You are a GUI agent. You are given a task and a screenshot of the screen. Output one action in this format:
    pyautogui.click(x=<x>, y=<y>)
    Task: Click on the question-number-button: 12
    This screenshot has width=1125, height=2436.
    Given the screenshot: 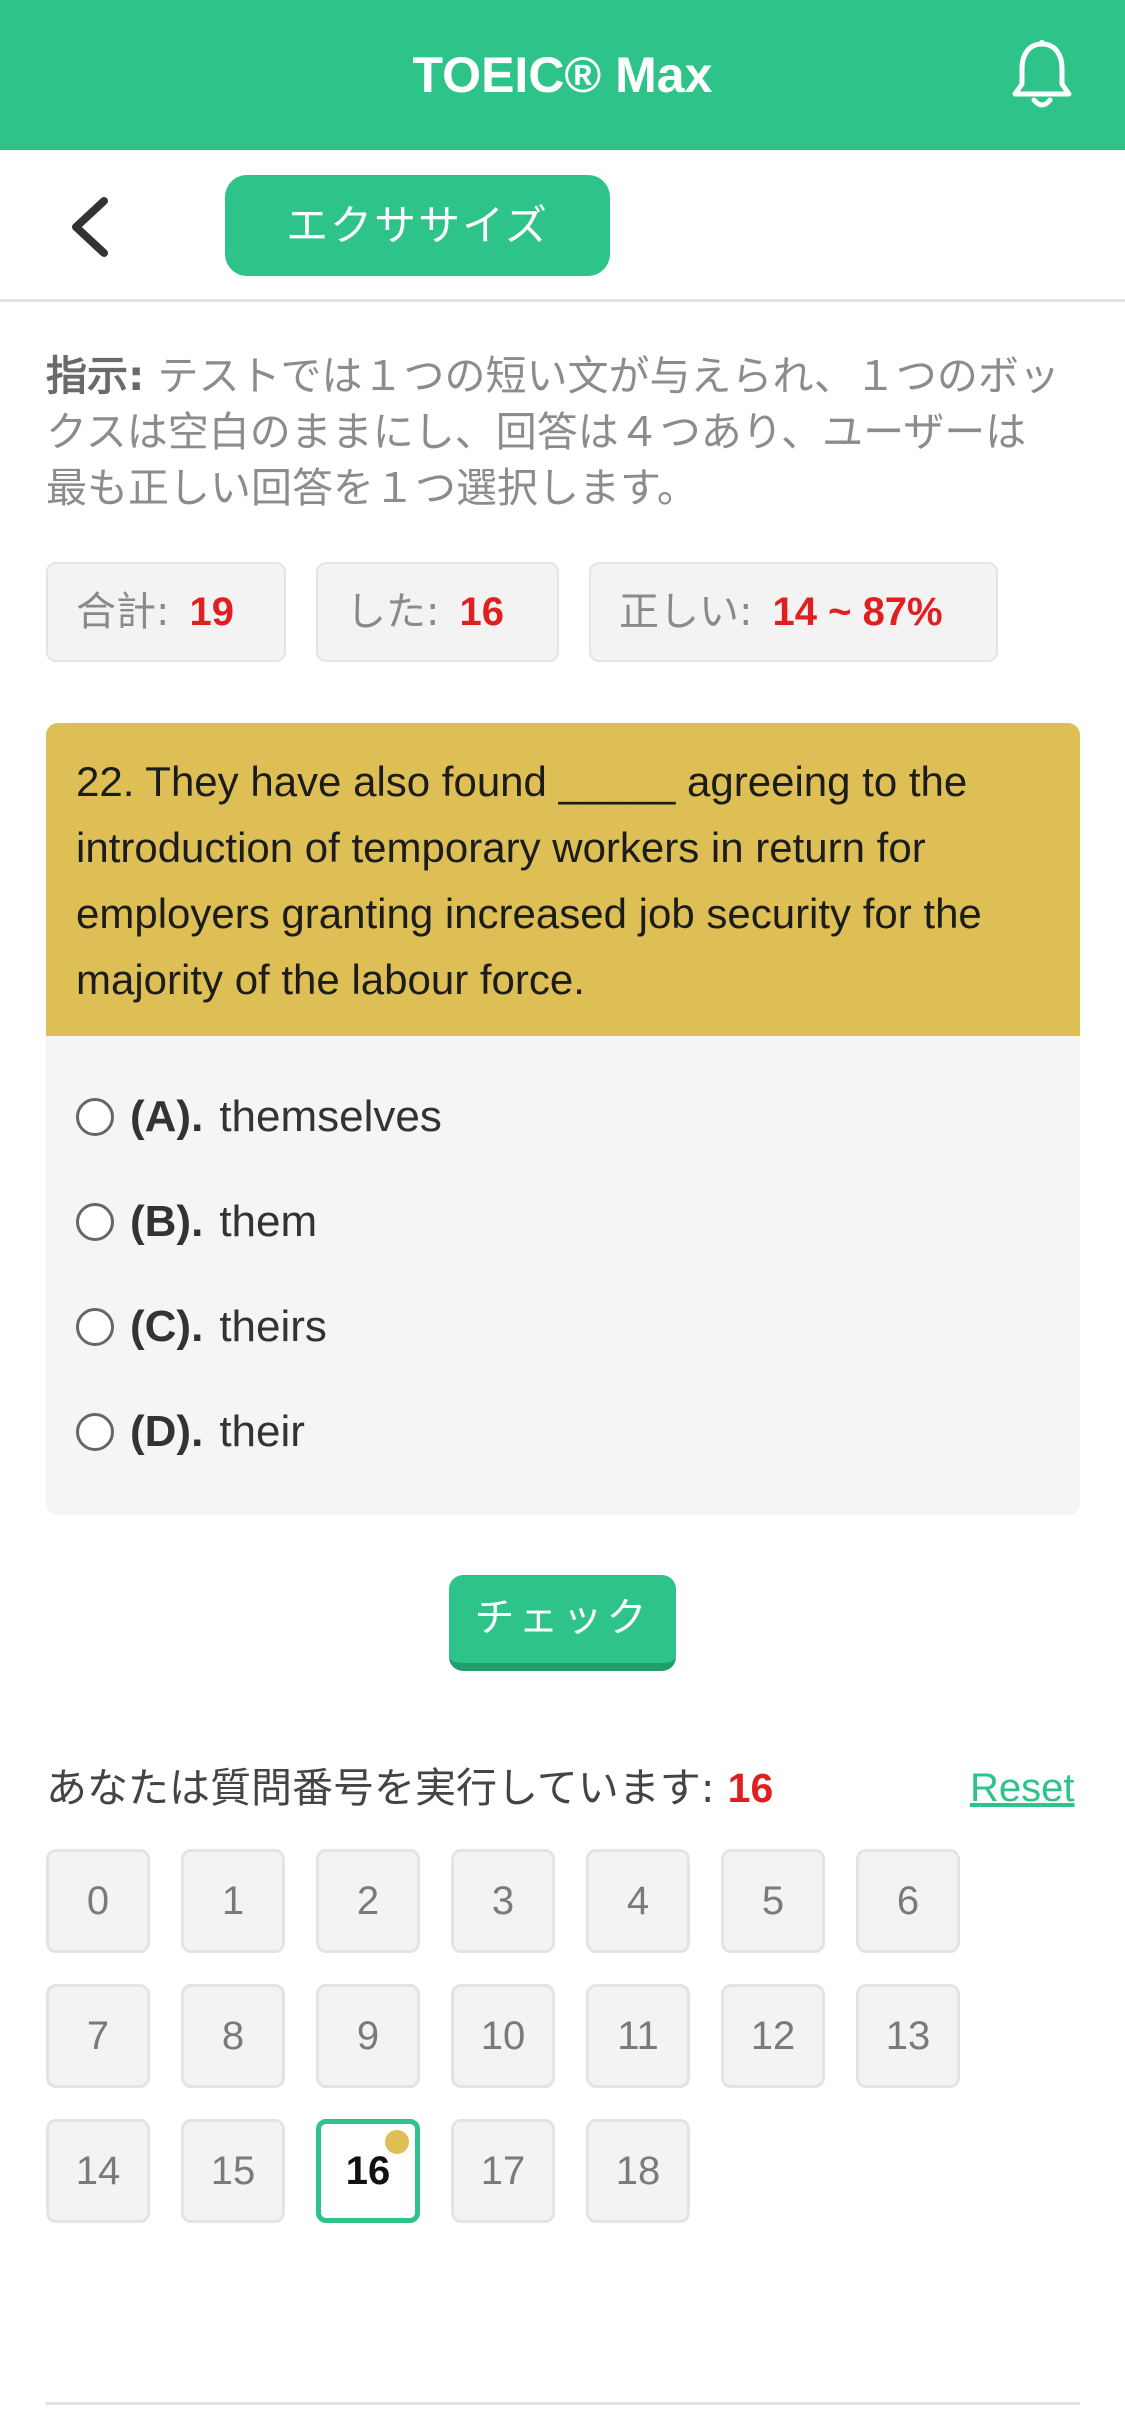 What is the action you would take?
    pyautogui.click(x=773, y=2036)
    